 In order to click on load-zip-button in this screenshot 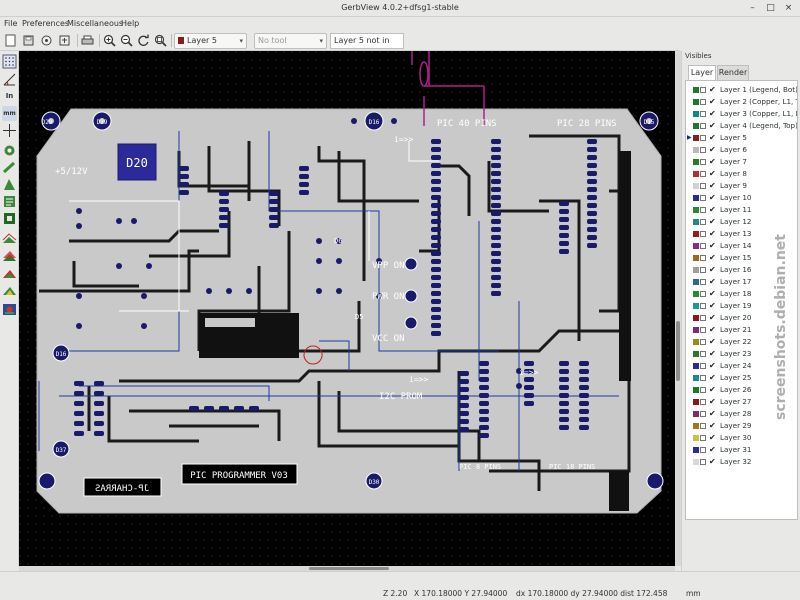, I will do `click(64, 40)`.